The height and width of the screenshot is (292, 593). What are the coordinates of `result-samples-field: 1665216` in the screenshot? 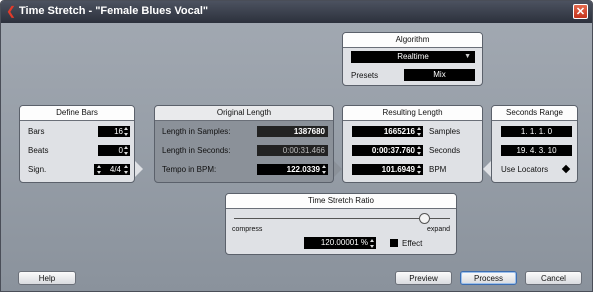 It's located at (387, 131).